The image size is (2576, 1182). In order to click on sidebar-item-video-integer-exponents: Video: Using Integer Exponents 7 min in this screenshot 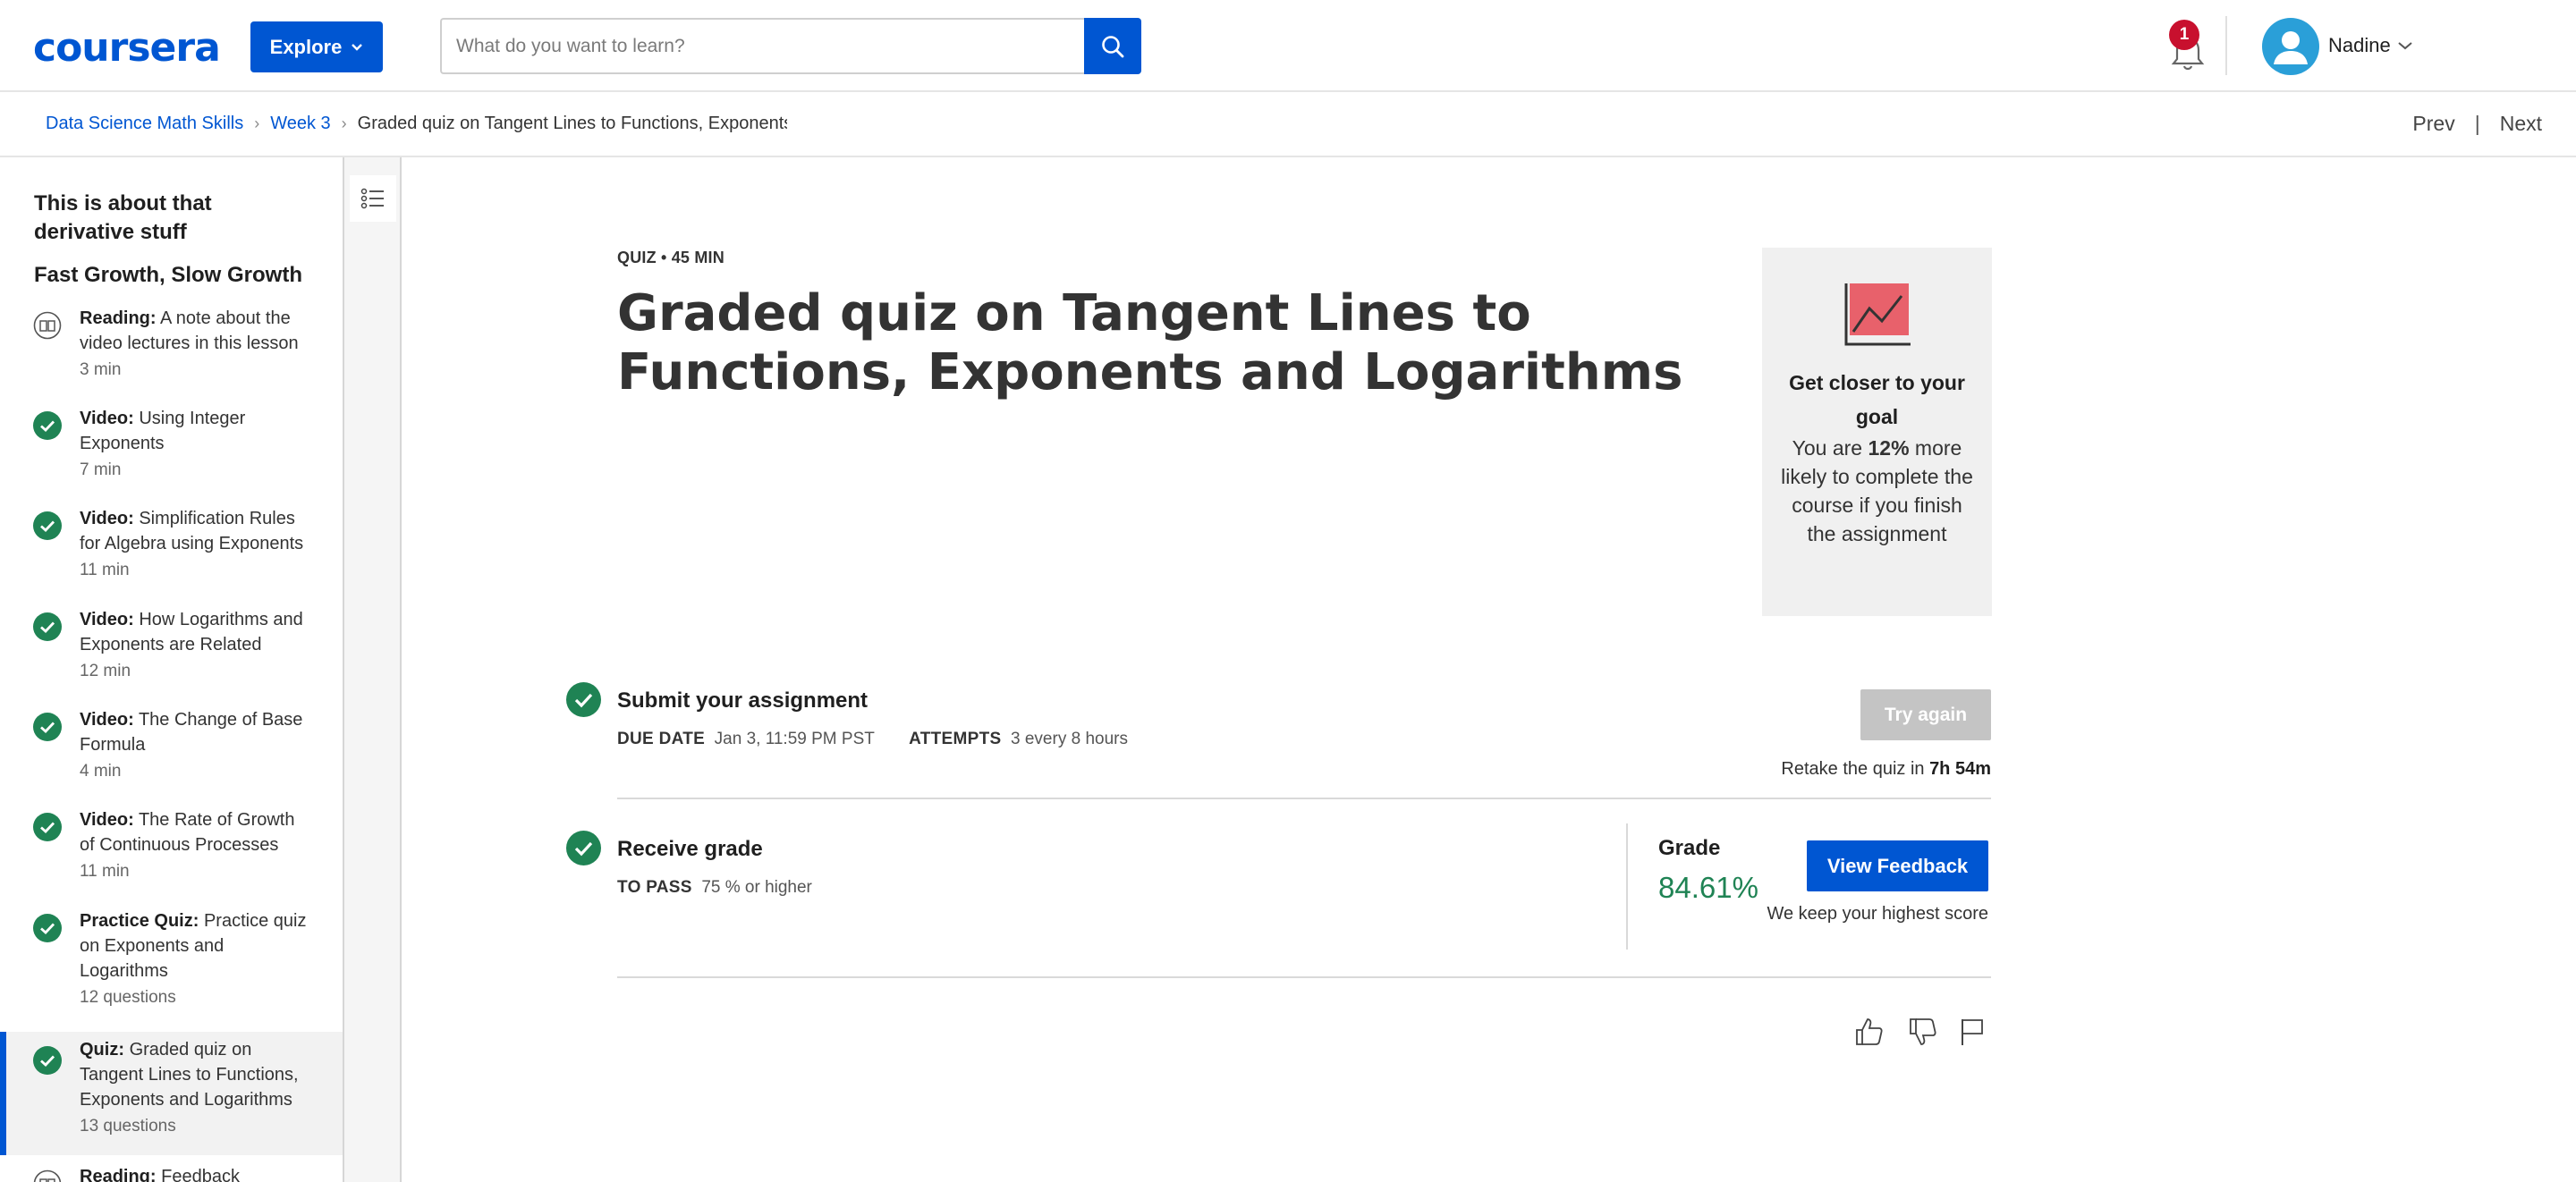, I will do `click(171, 453)`.